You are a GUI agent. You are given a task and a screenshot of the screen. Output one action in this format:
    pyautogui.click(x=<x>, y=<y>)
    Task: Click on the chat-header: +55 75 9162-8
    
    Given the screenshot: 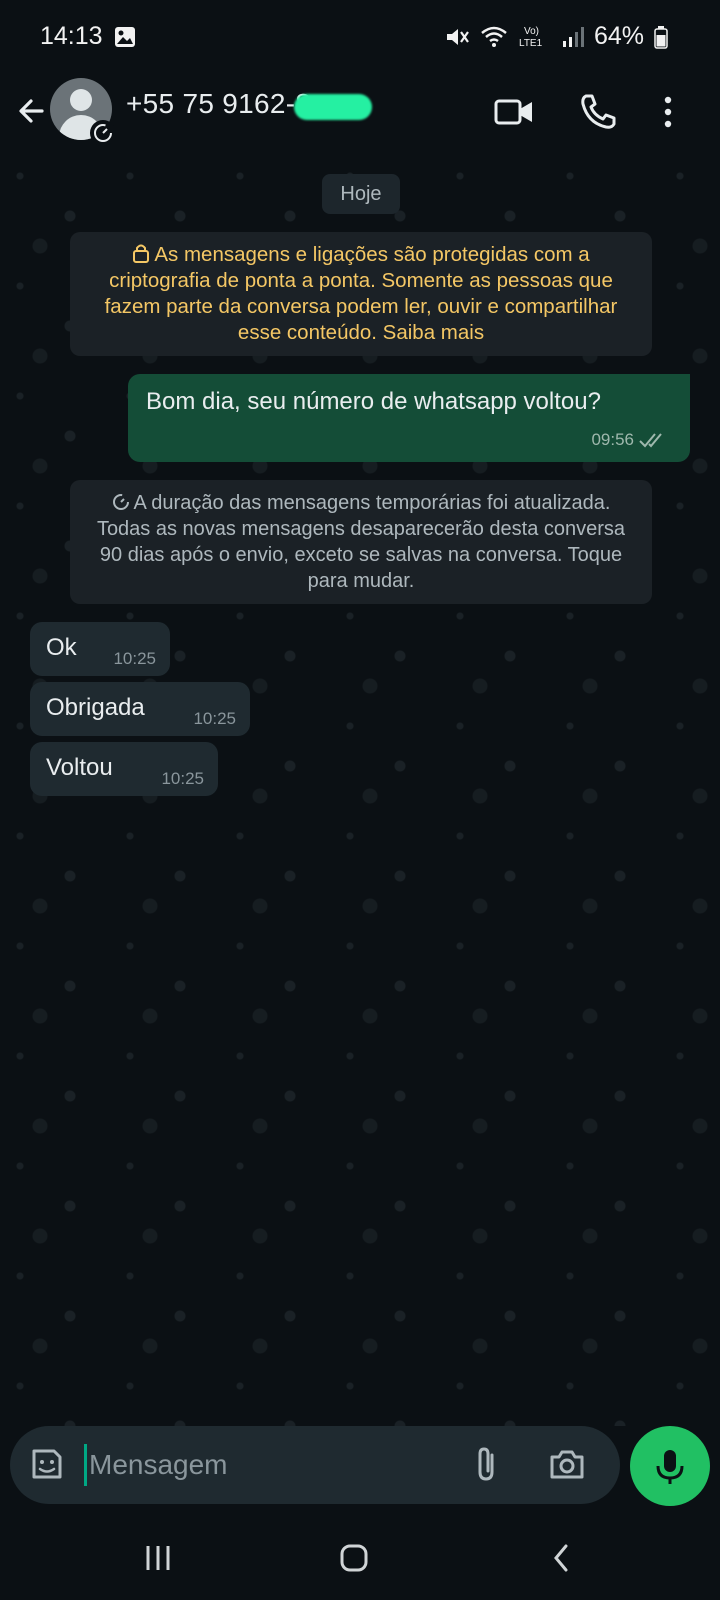 What is the action you would take?
    pyautogui.click(x=360, y=114)
    